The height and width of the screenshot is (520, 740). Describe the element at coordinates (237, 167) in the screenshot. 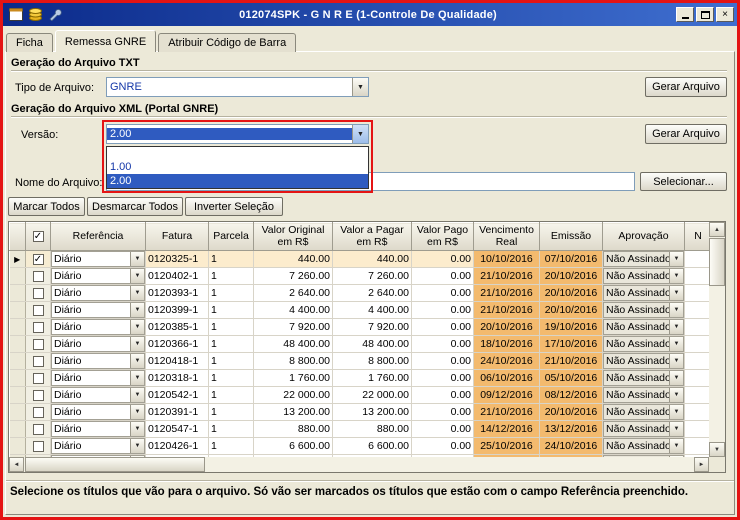

I see `dropdown-option-1-00: 1.00` at that location.